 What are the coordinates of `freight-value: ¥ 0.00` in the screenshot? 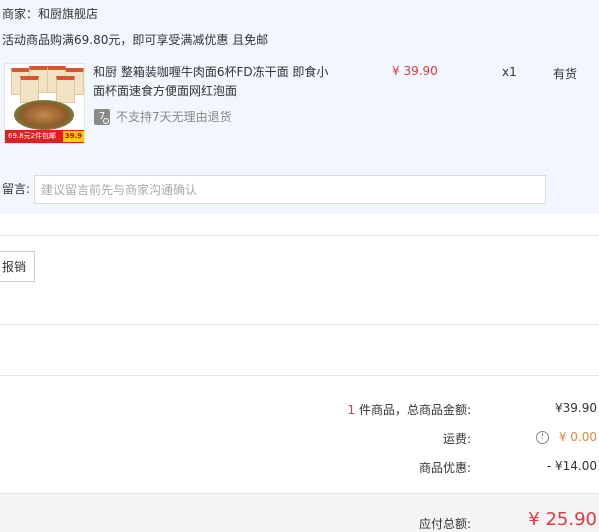 It's located at (577, 437).